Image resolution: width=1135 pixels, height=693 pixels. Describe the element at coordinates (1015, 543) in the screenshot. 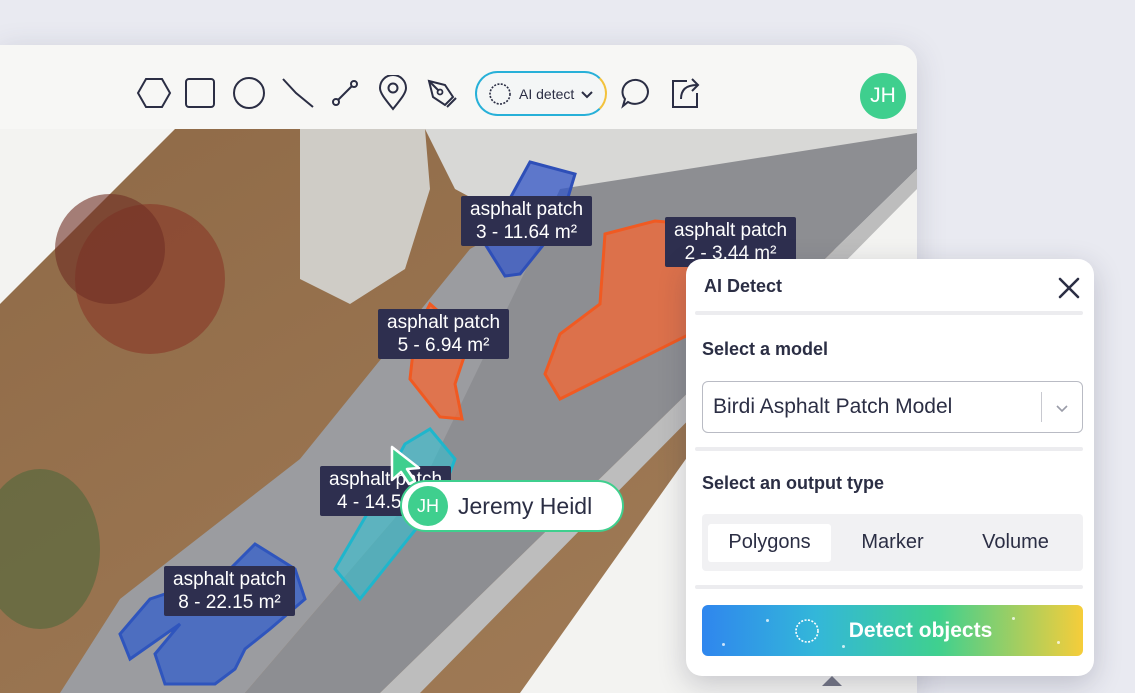

I see `output-option-volume: Volume` at that location.